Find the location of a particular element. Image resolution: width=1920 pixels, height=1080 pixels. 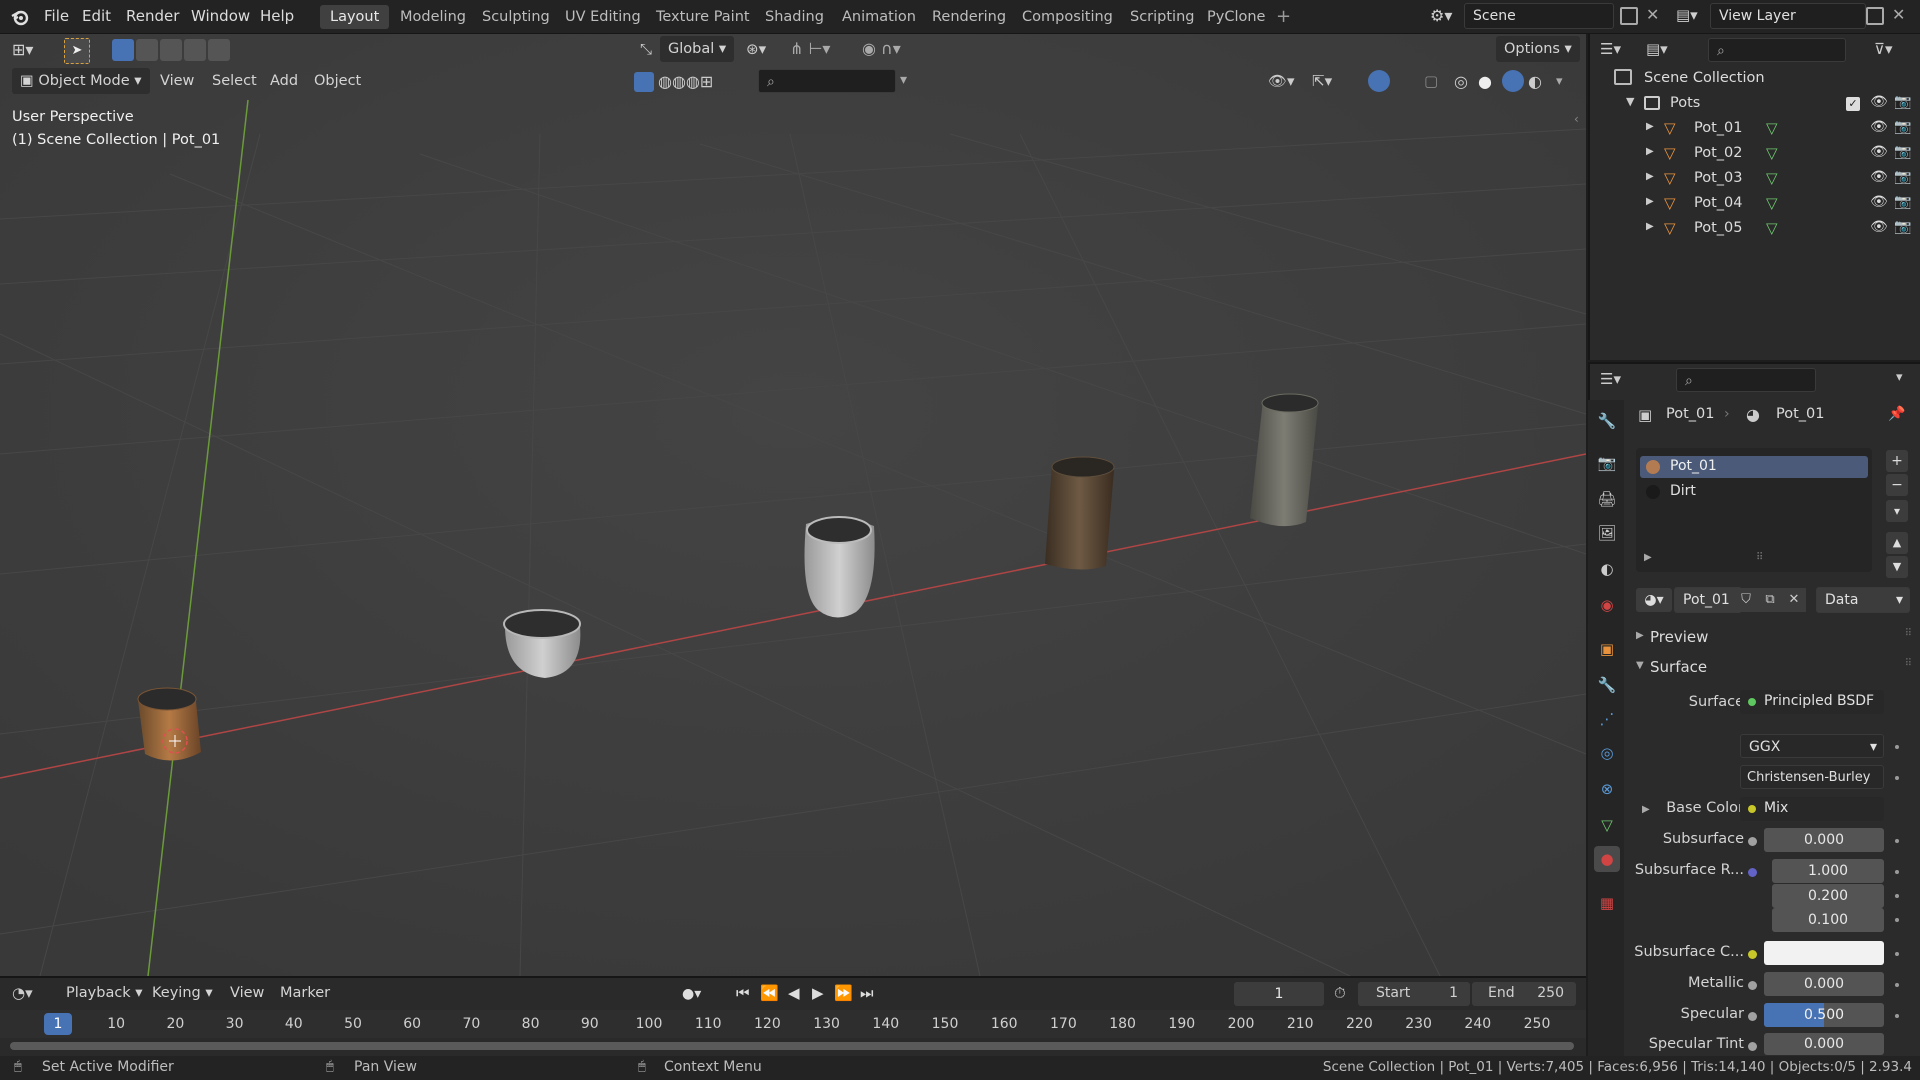

subsurface-method-dropdown: Christensen-Burley is located at coordinates (1812, 777).